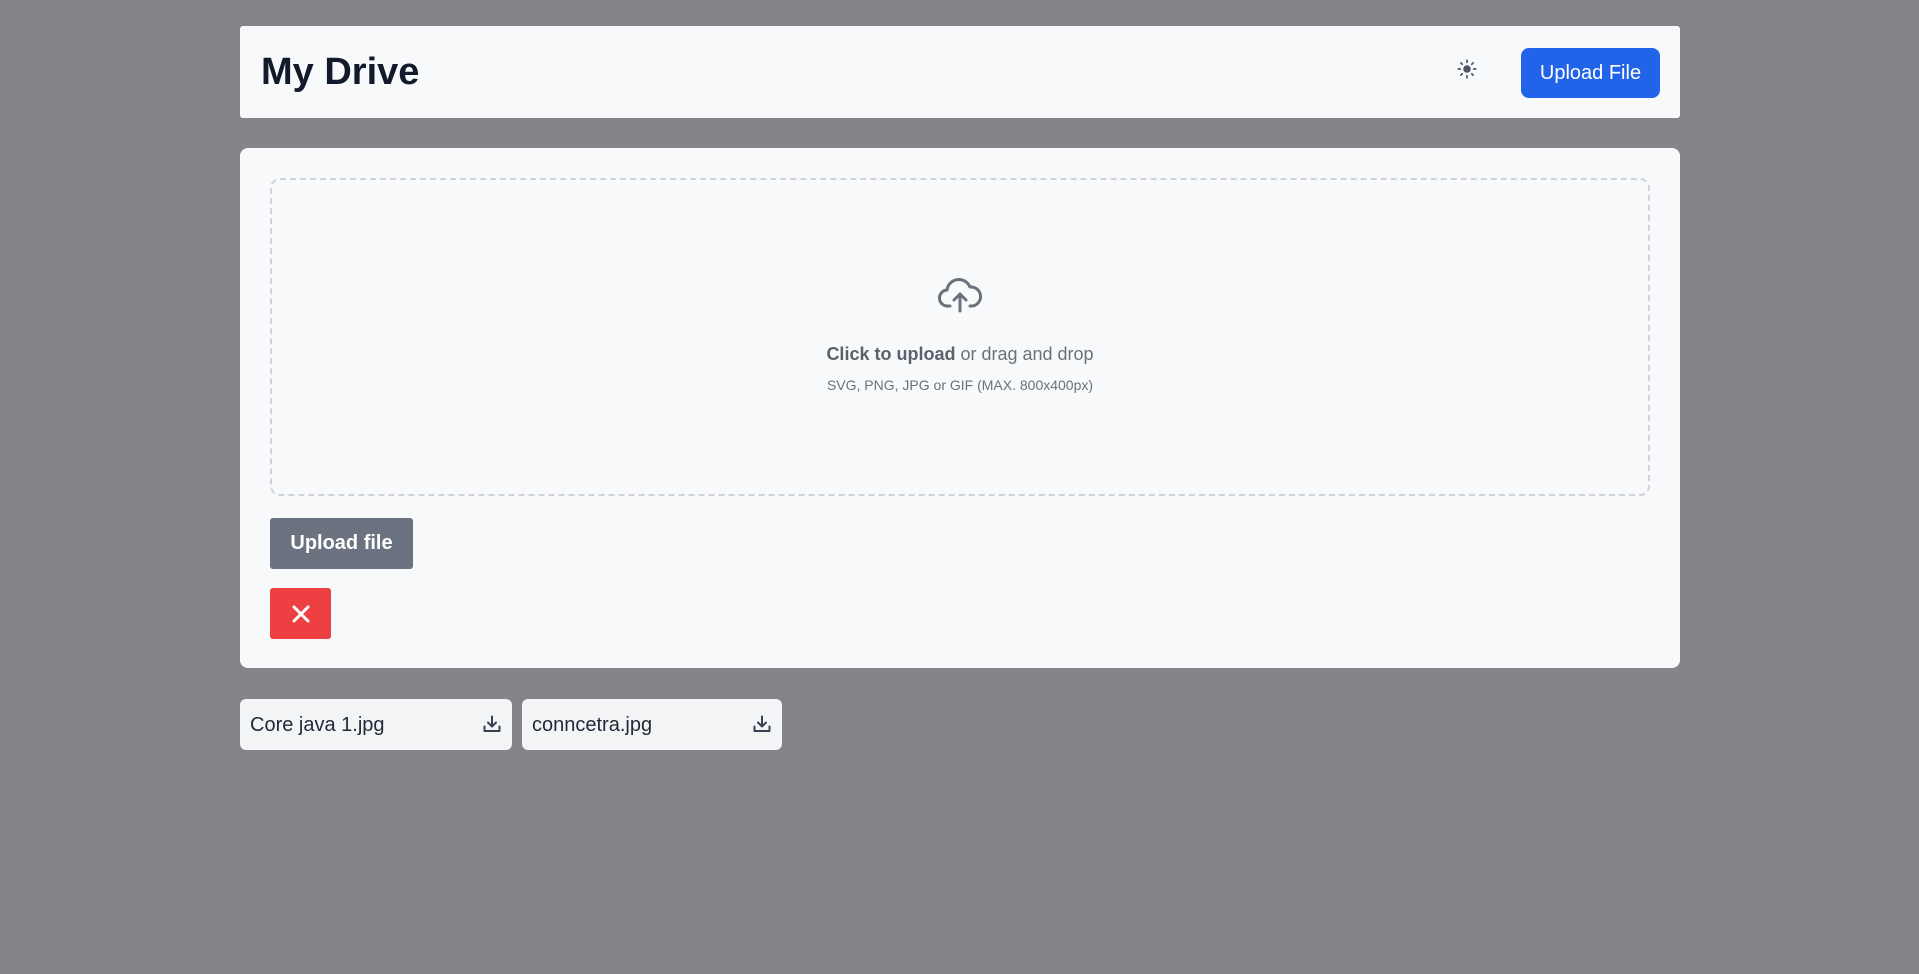  What do you see at coordinates (317, 725) in the screenshot?
I see `file-name: Core java 1.jpg` at bounding box center [317, 725].